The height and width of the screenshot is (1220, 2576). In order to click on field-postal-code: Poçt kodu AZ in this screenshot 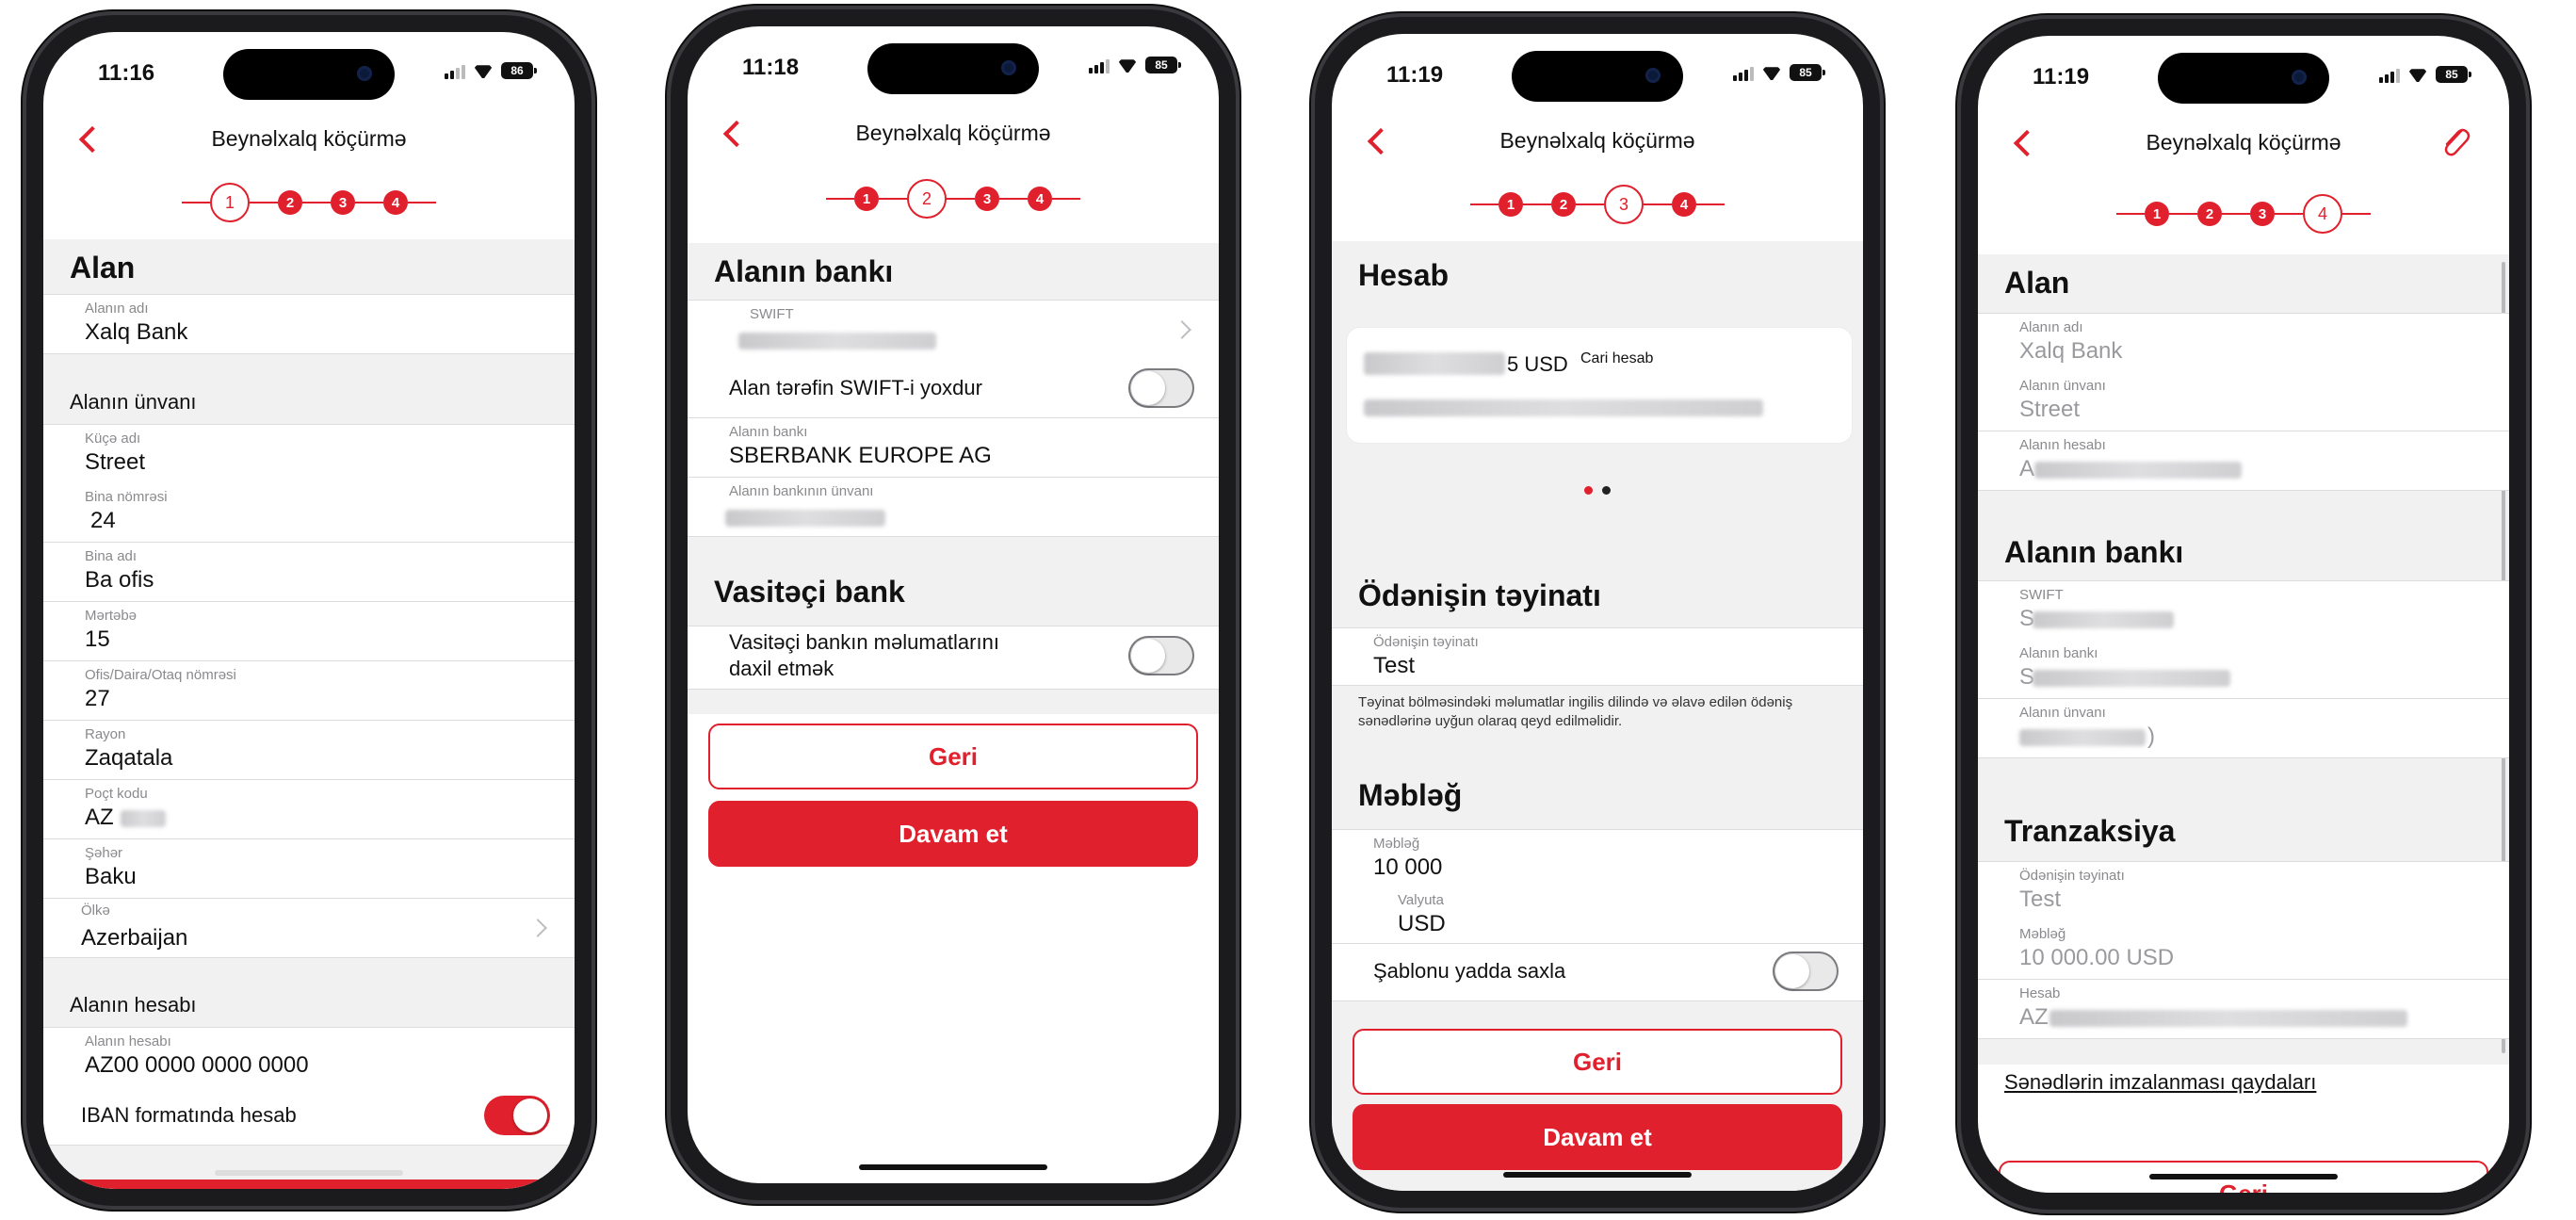, I will do `click(309, 809)`.